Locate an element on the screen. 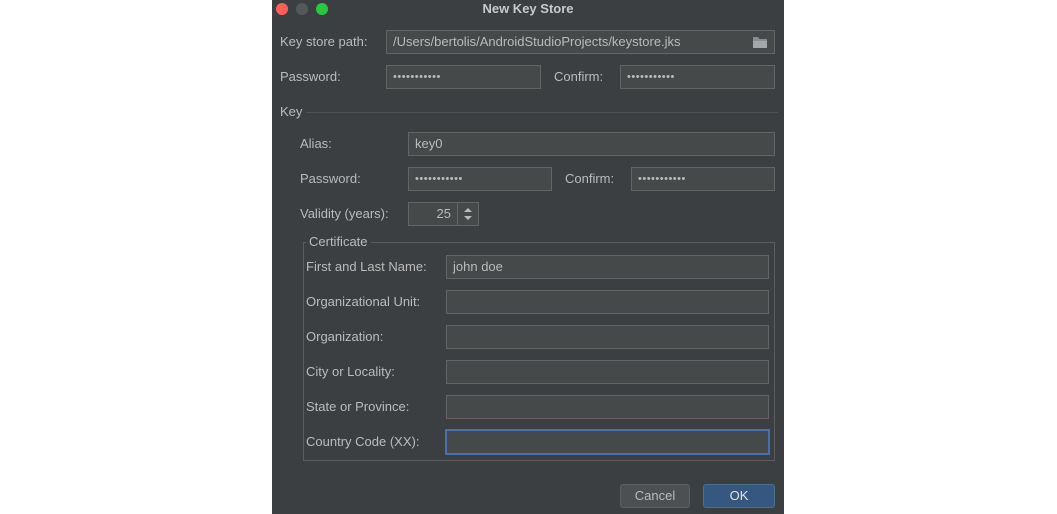 This screenshot has height=514, width=1057. key-confirm-field: ••••••••••• is located at coordinates (703, 179).